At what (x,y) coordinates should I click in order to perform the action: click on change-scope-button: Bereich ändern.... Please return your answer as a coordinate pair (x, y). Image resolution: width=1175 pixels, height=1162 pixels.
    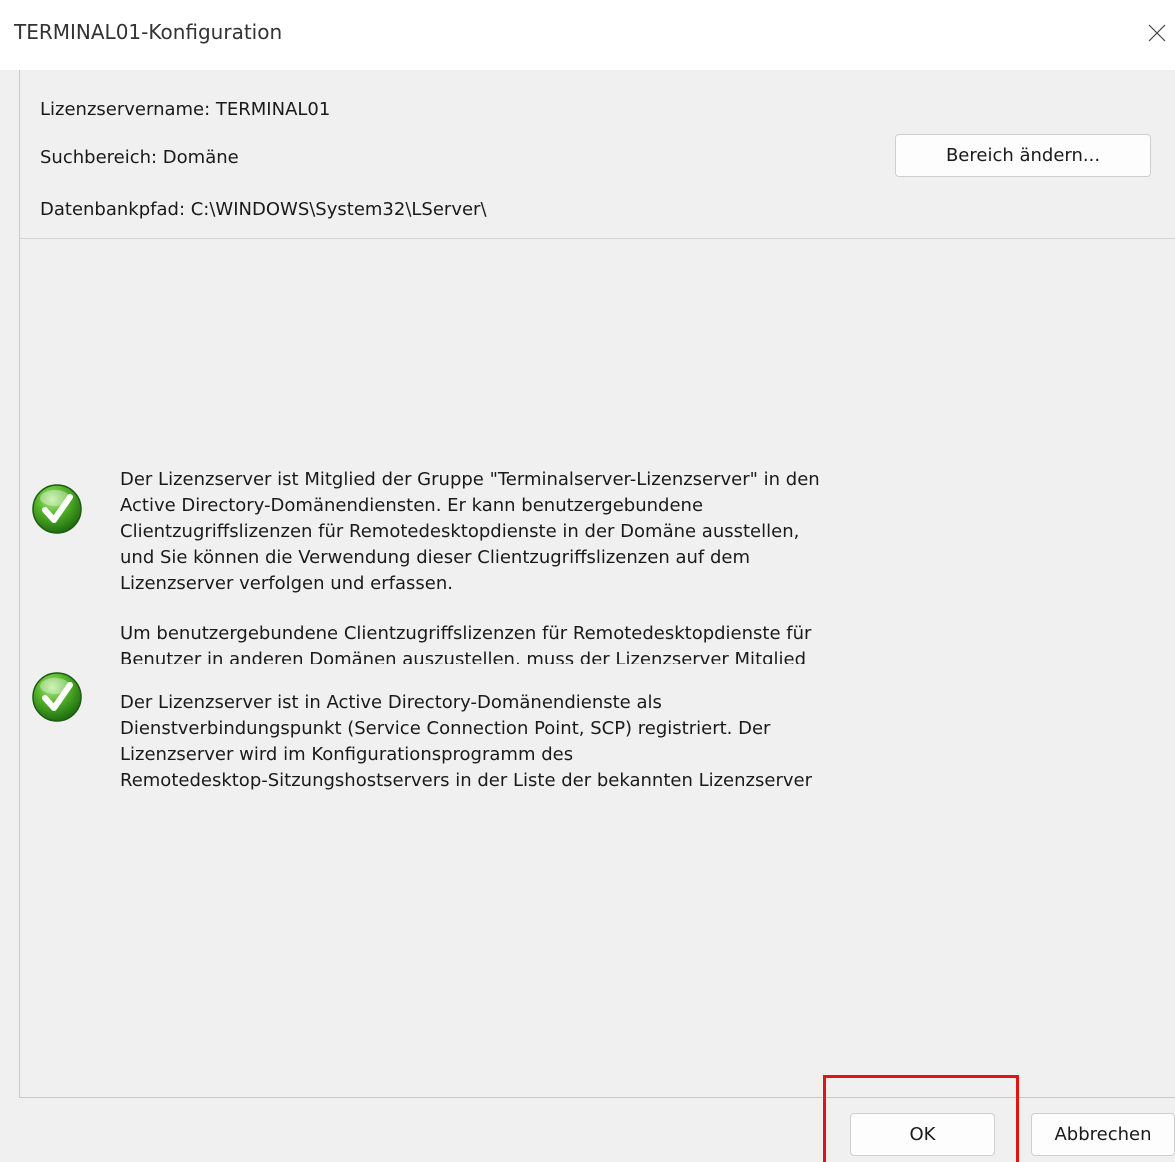
    Looking at the image, I should click on (1023, 155).